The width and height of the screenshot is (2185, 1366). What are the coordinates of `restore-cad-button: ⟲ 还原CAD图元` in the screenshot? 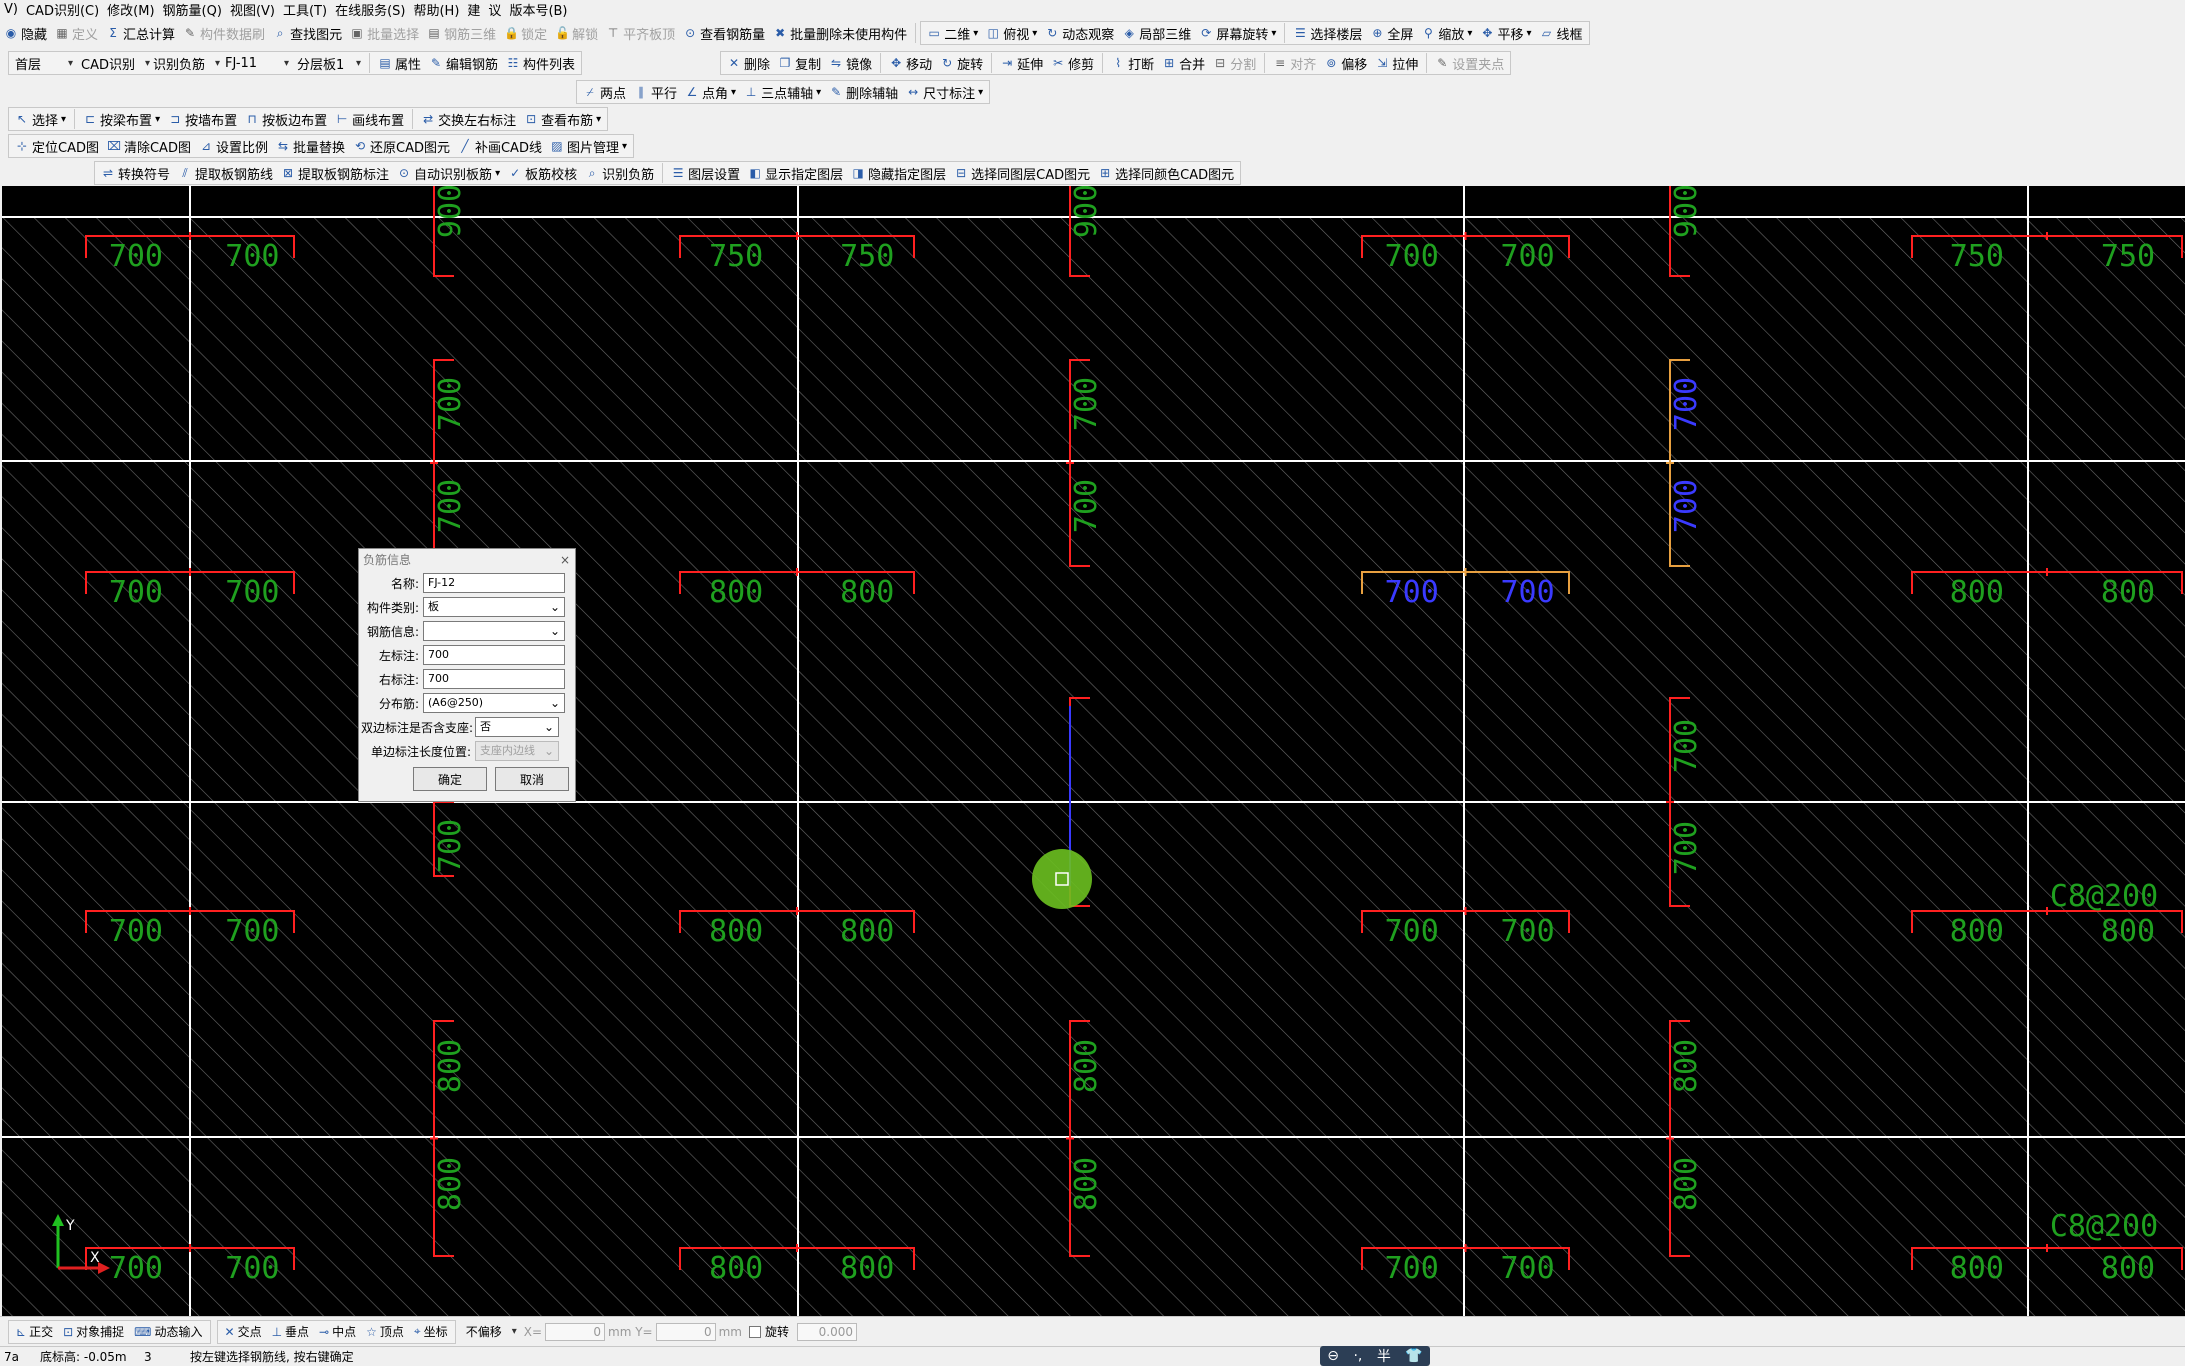 It's located at (401, 146).